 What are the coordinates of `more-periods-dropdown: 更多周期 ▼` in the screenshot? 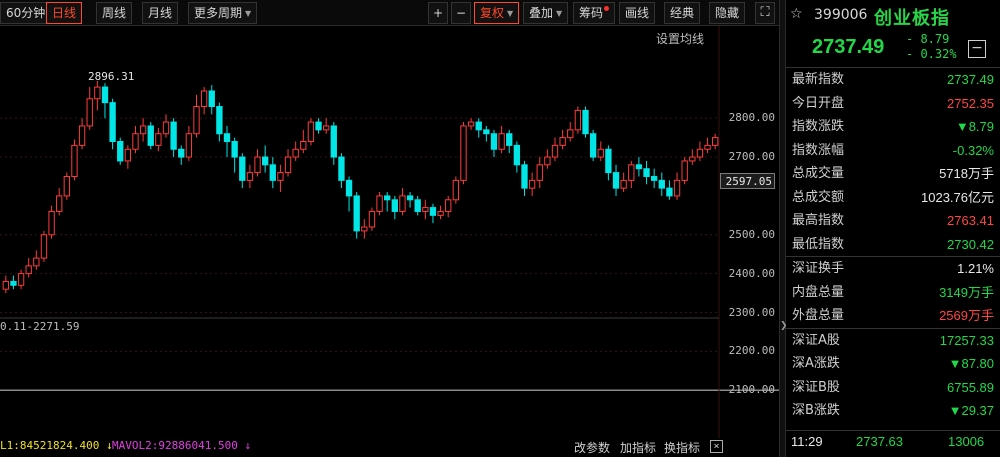 It's located at (223, 13).